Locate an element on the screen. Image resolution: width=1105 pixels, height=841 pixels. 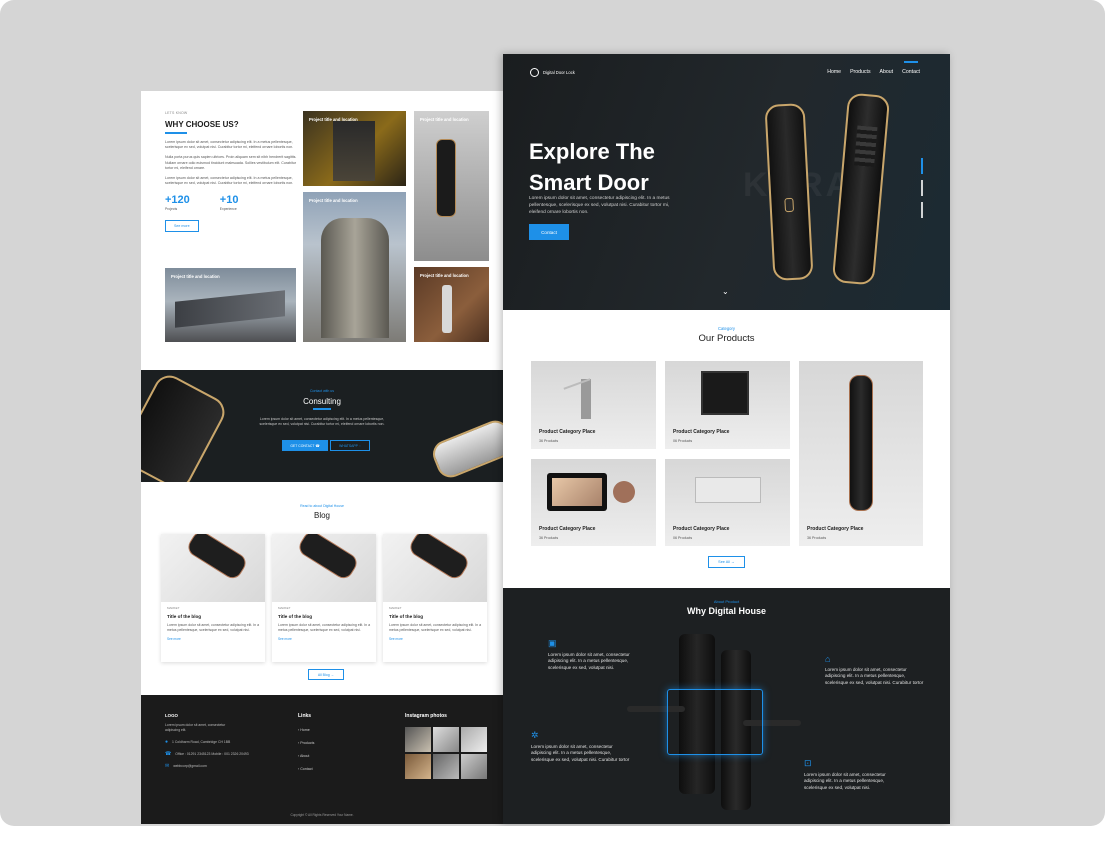
get-contact-button: GET CONTACT ☎ is located at coordinates (305, 445).